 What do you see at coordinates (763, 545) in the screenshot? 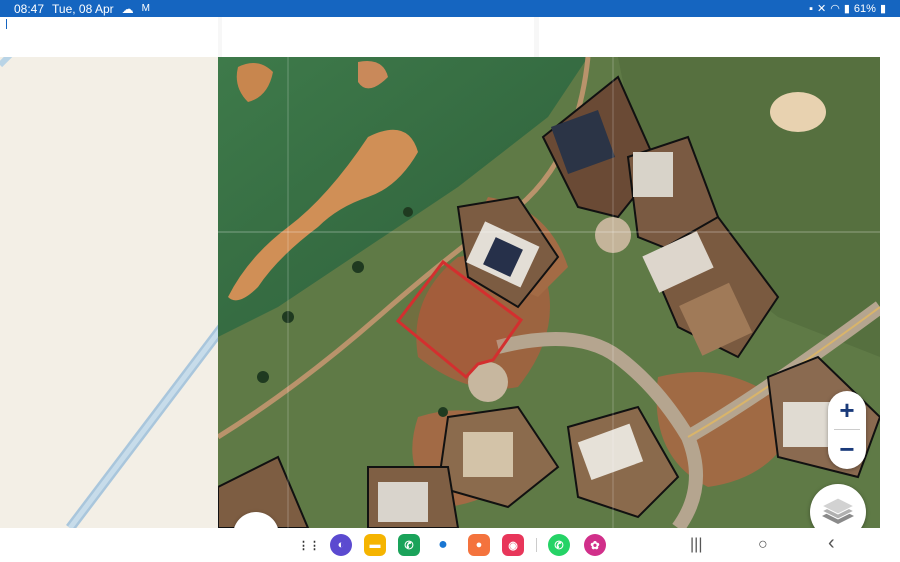
I see `home-button: ○` at bounding box center [763, 545].